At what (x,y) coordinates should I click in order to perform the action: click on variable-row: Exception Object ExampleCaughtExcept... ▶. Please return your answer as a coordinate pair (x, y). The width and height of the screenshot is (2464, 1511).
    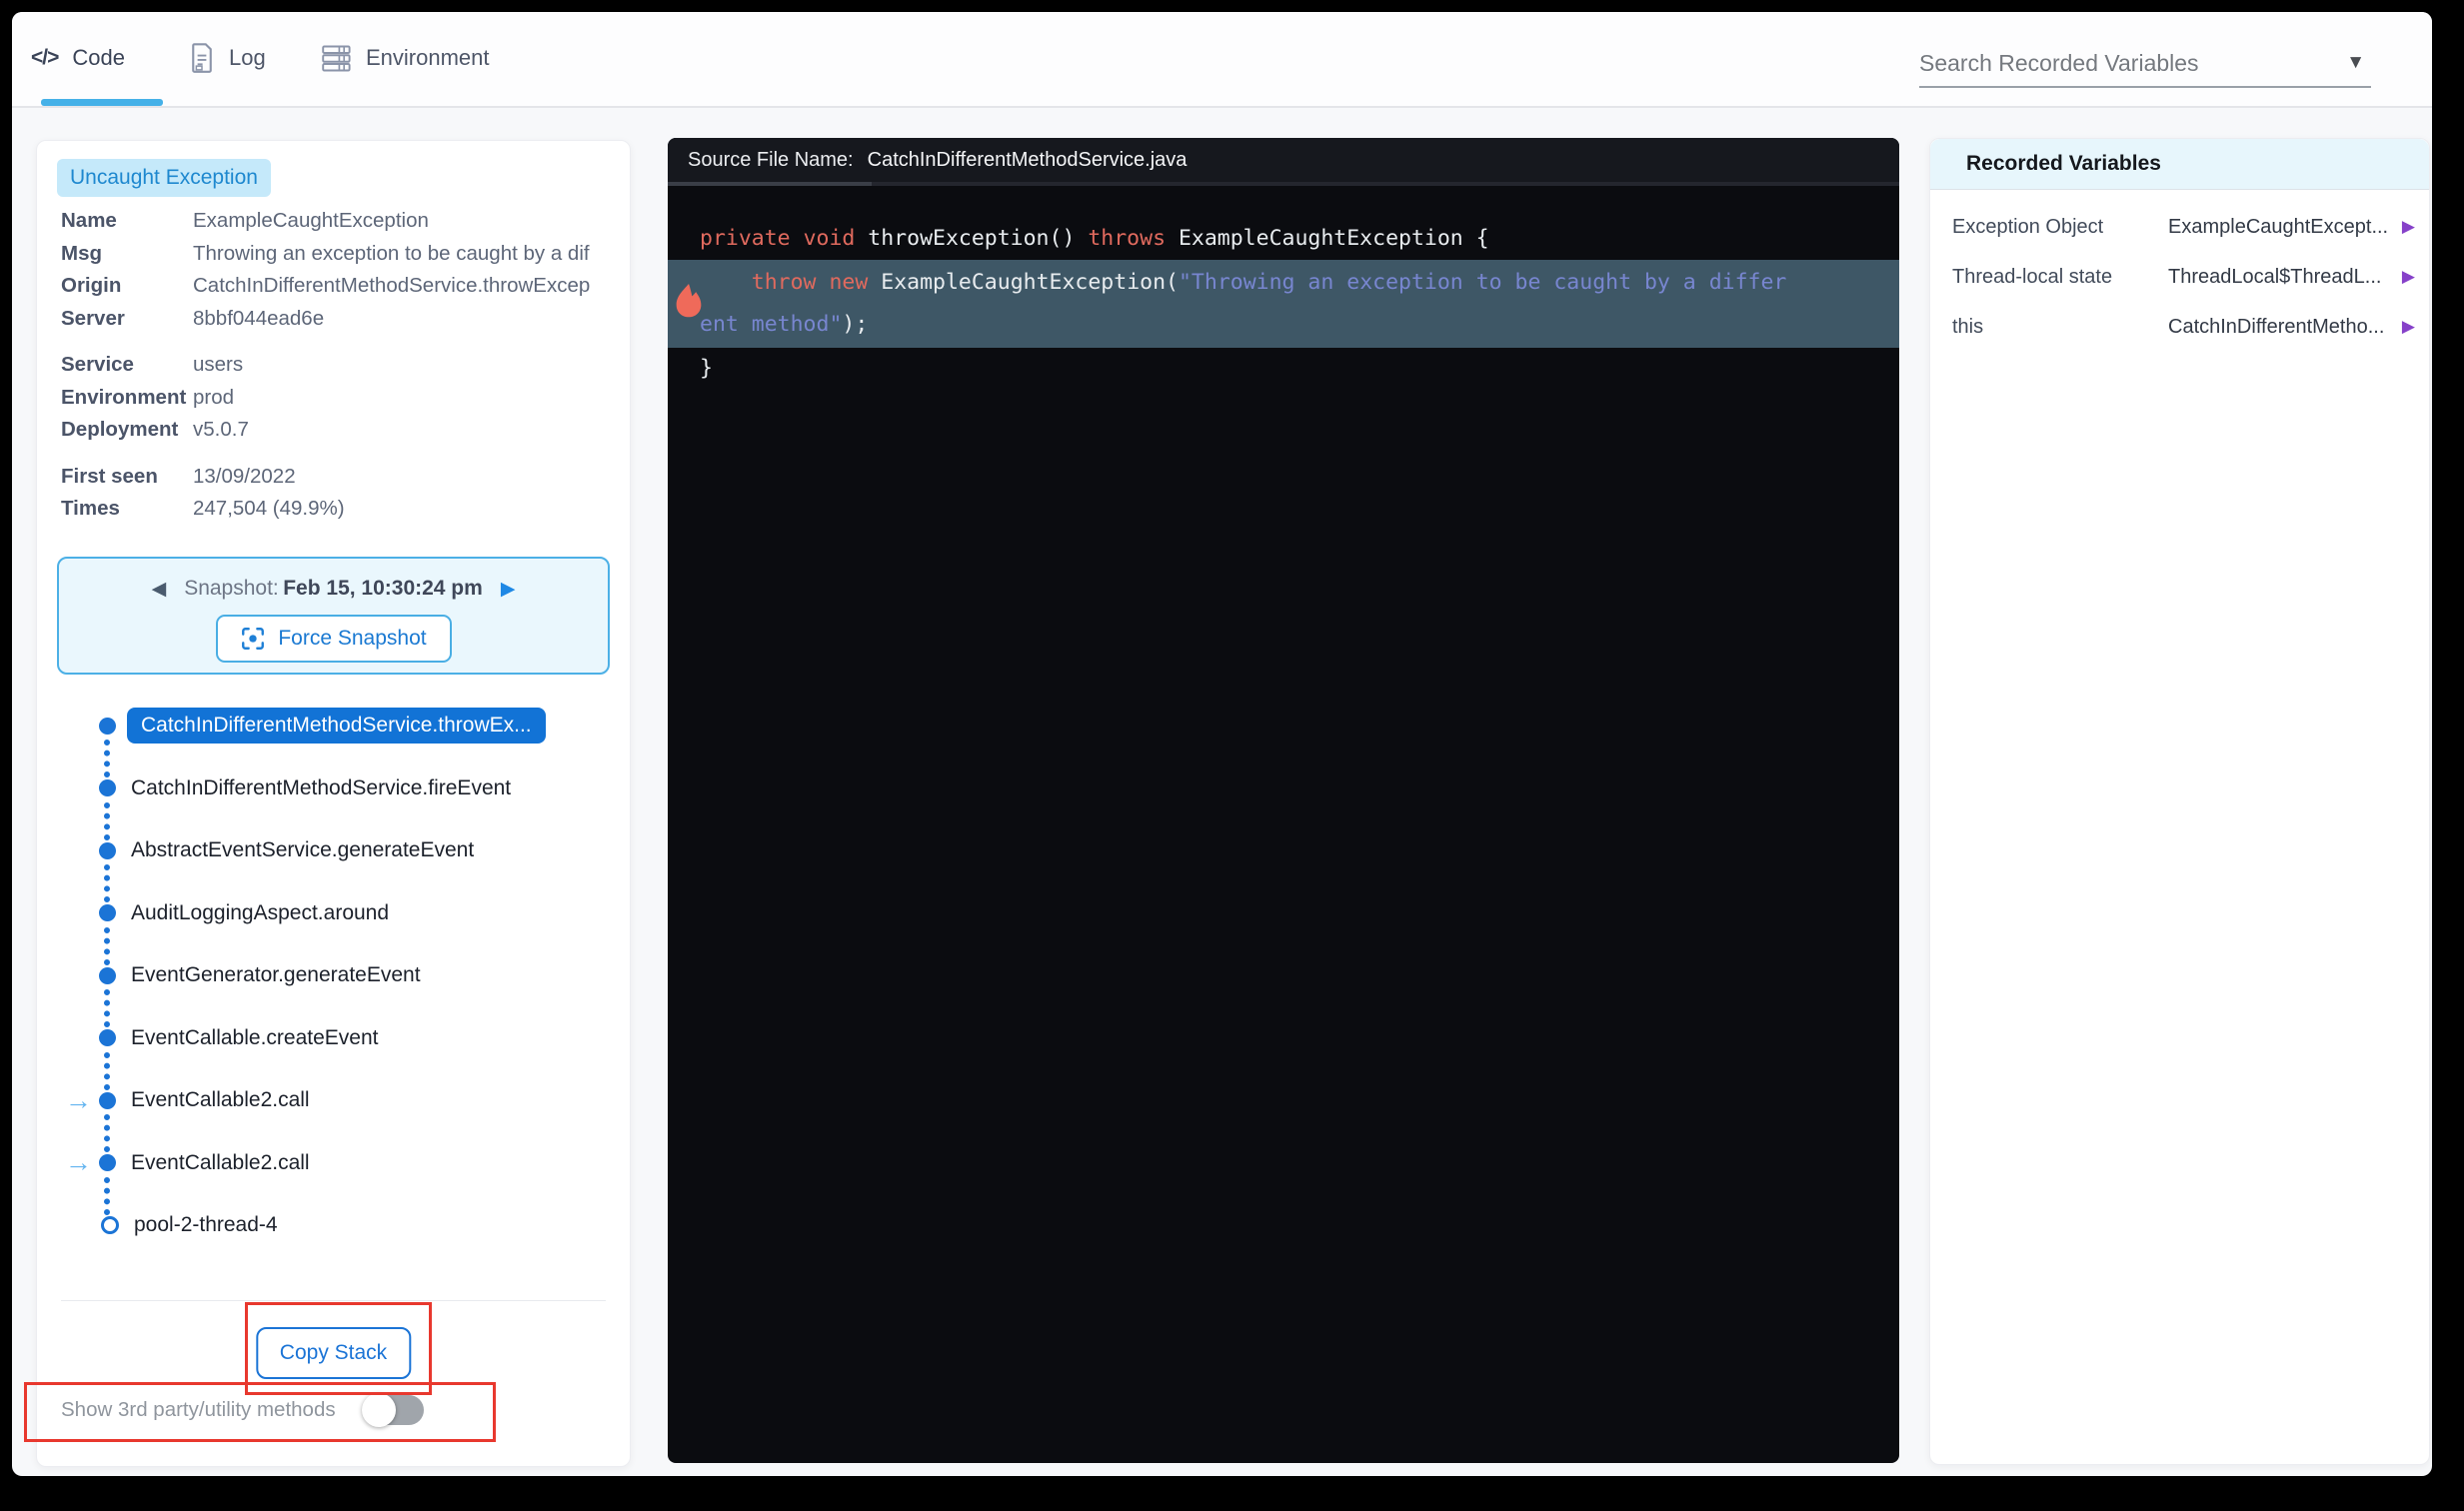
    Looking at the image, I should click on (2179, 227).